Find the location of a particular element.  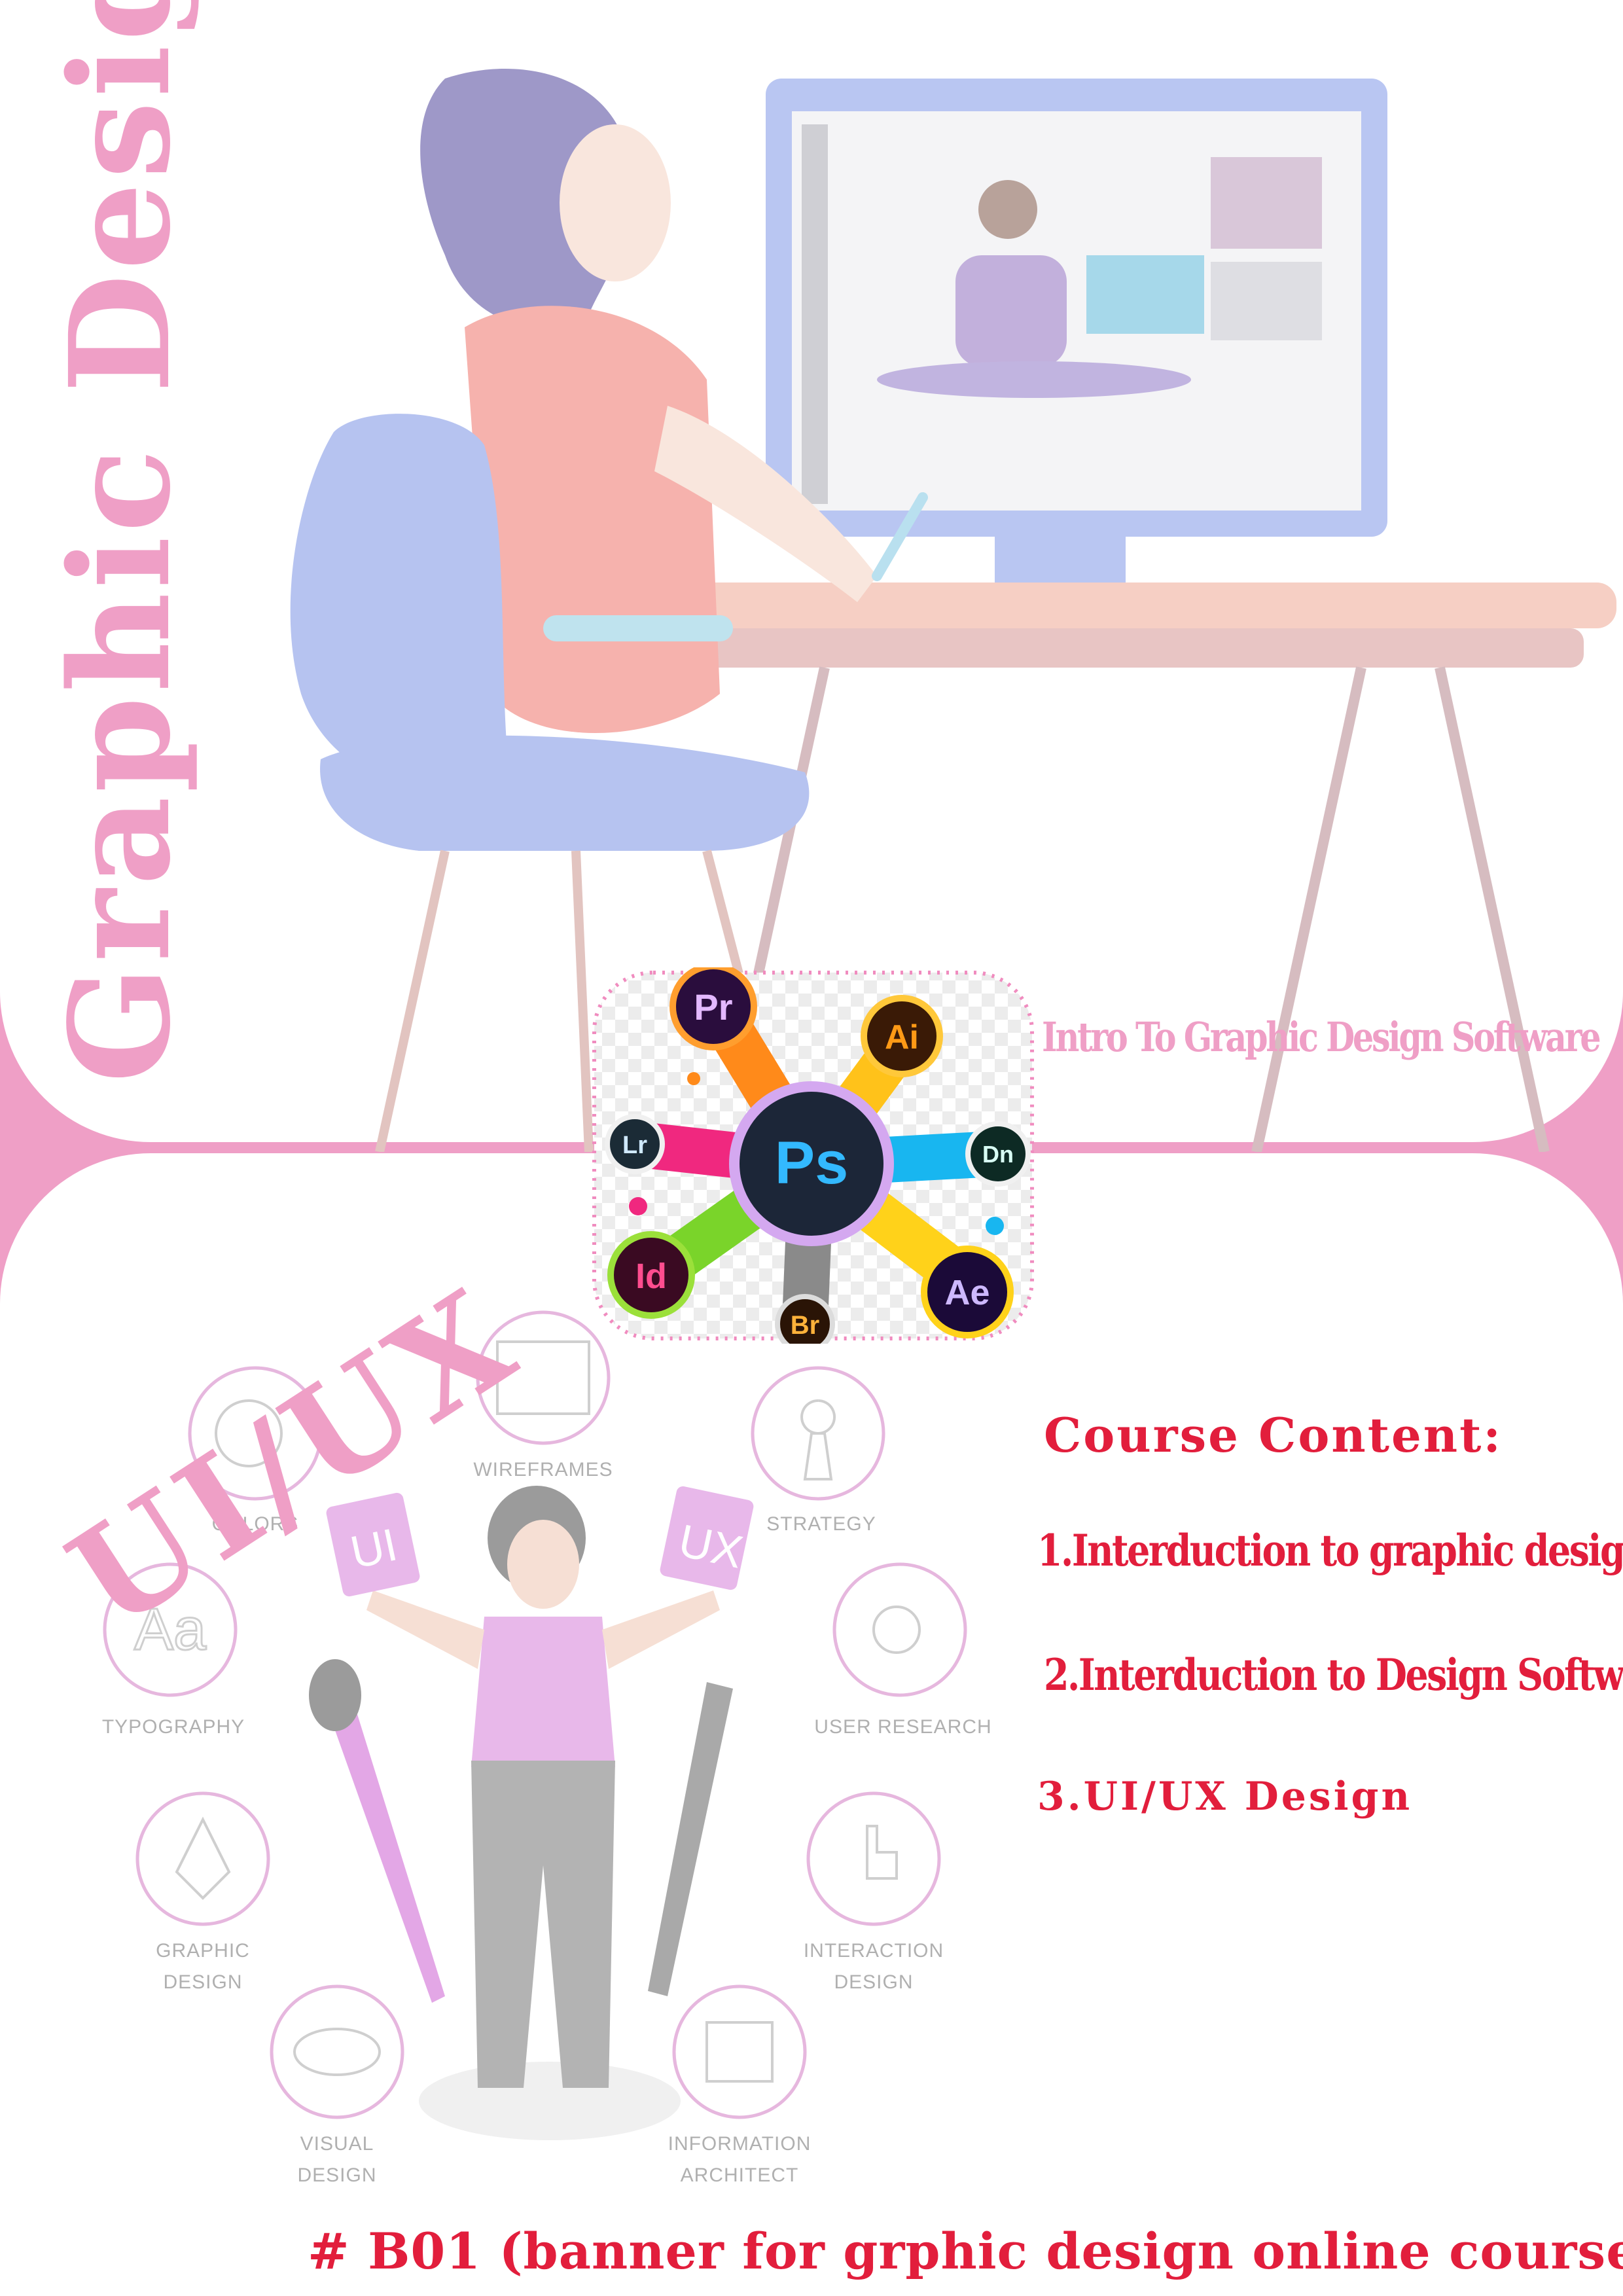

graphic-design-title: Graphic Design is located at coordinates (120, 541).